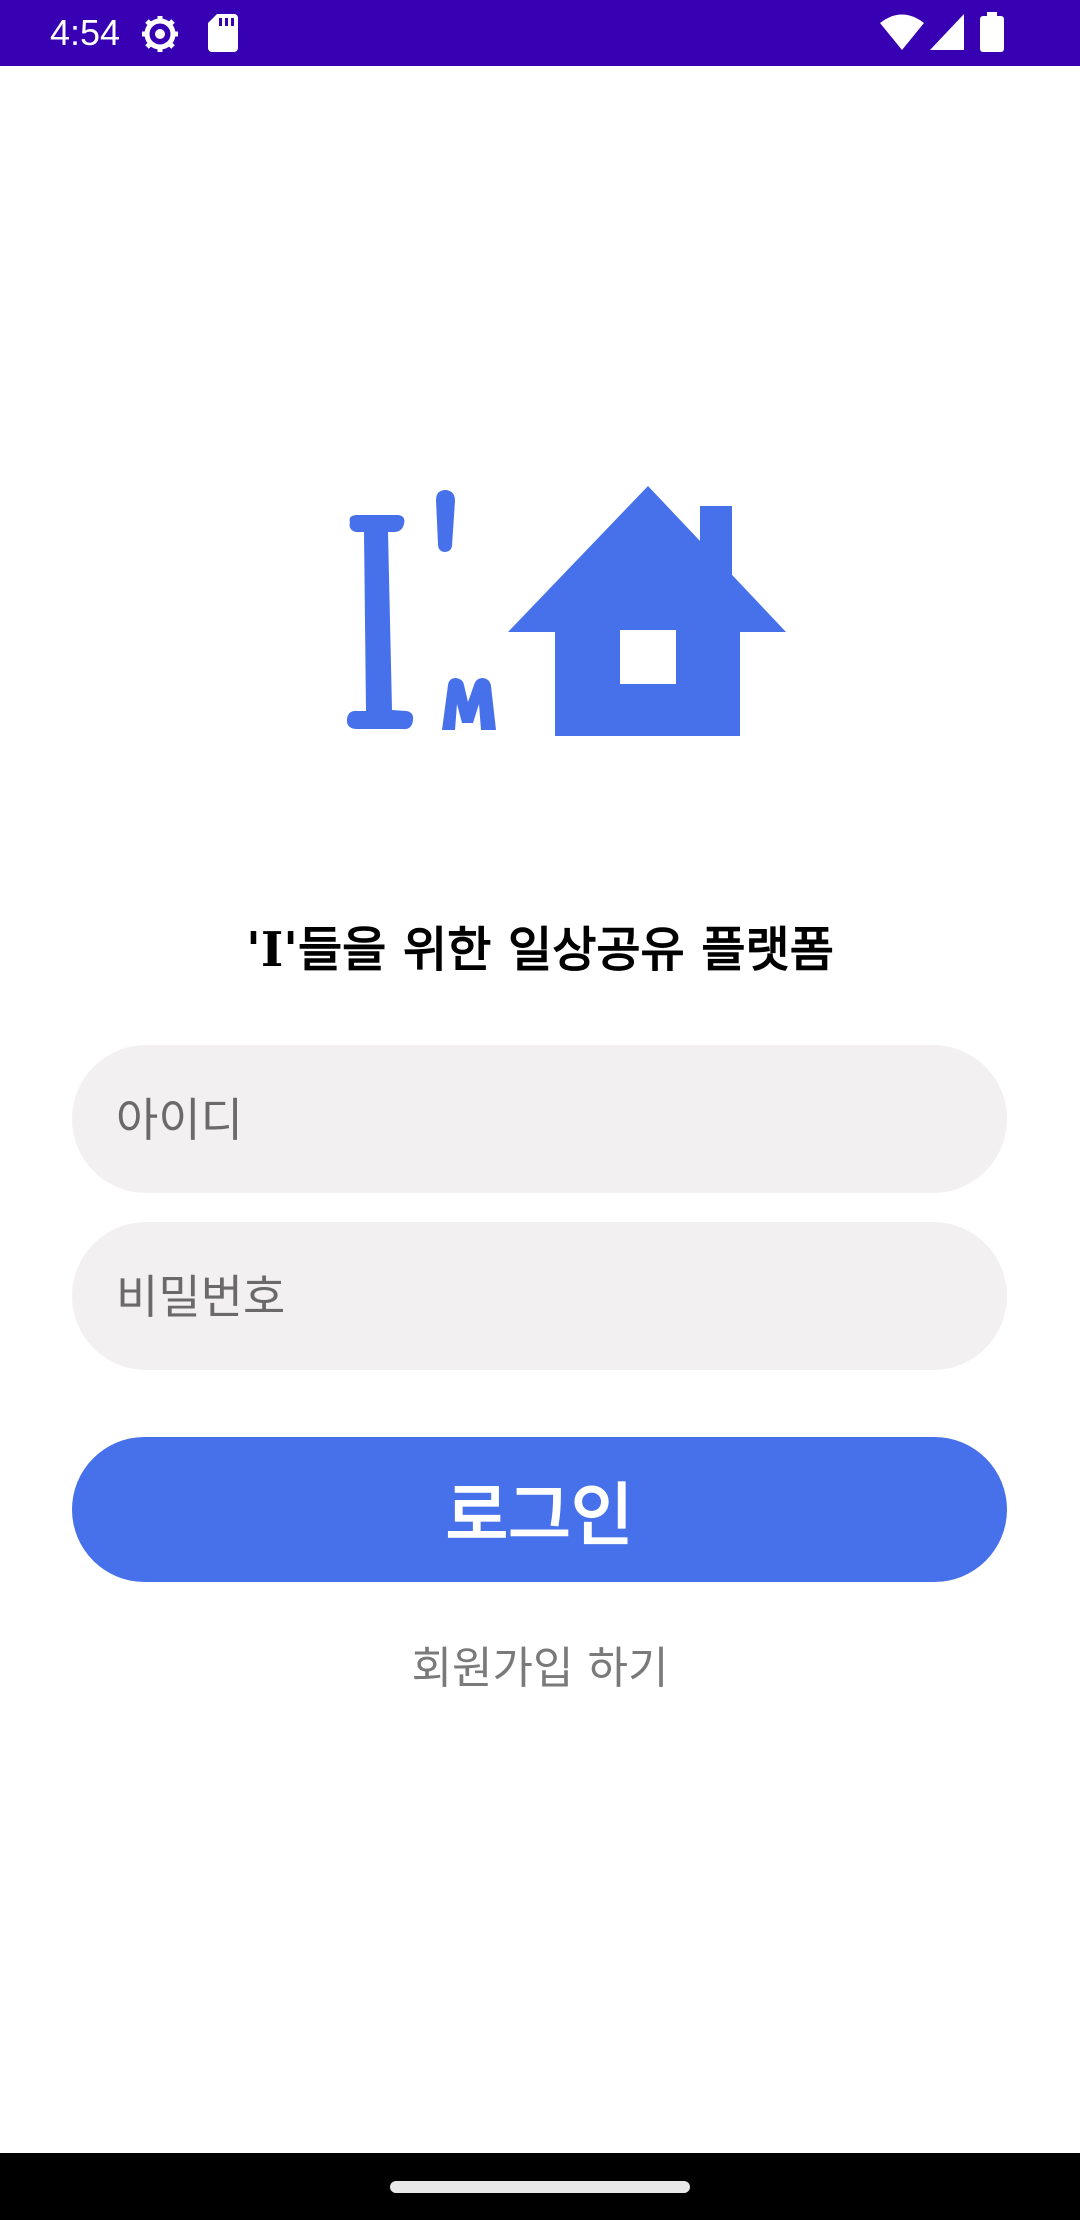 Image resolution: width=1080 pixels, height=2220 pixels. I want to click on home-gesture-handle, so click(540, 2187).